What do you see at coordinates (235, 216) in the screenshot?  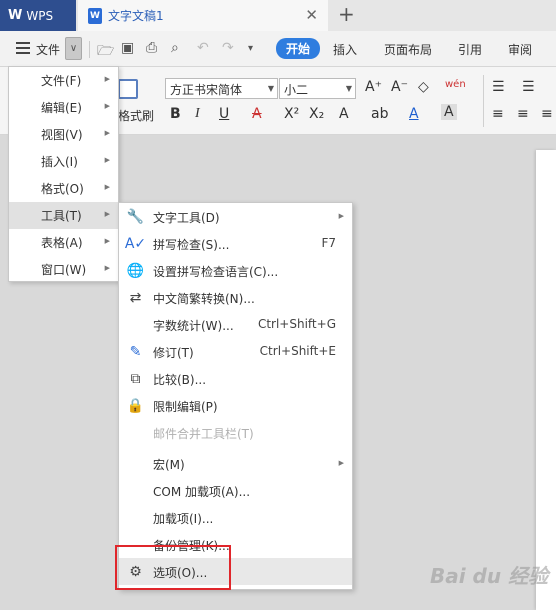 I see `submenu-item-text-tools: 🔧 文字工具(D) ▶` at bounding box center [235, 216].